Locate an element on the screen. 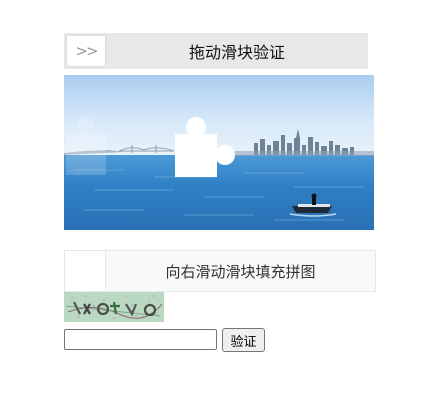  top-slider-label: 拖动滑块验证 is located at coordinates (236, 52).